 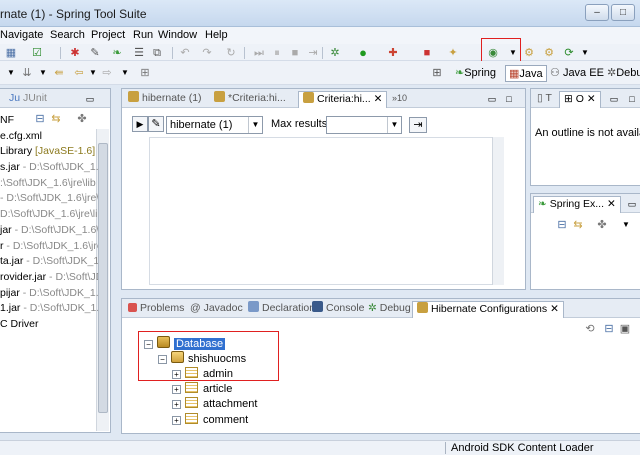 I want to click on maximize-button: □, so click(x=623, y=12).